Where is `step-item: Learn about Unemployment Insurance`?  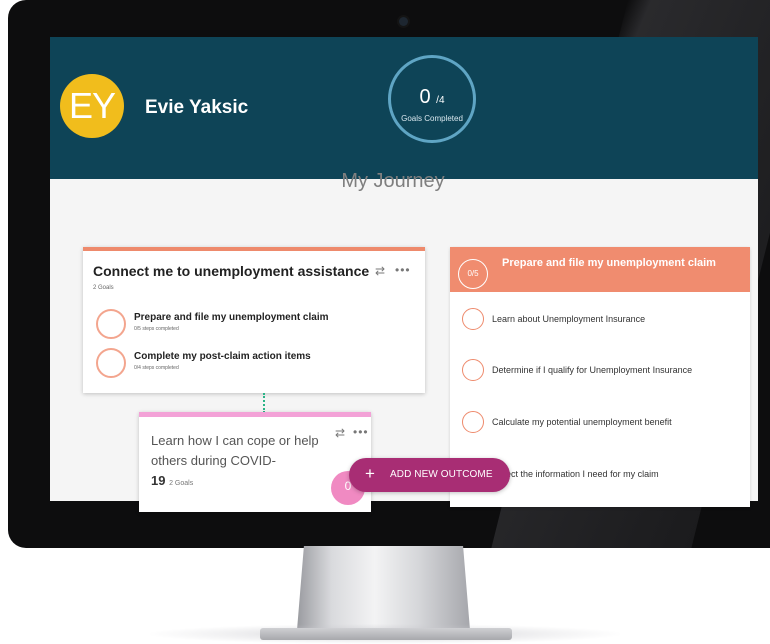 step-item: Learn about Unemployment Insurance is located at coordinates (602, 320).